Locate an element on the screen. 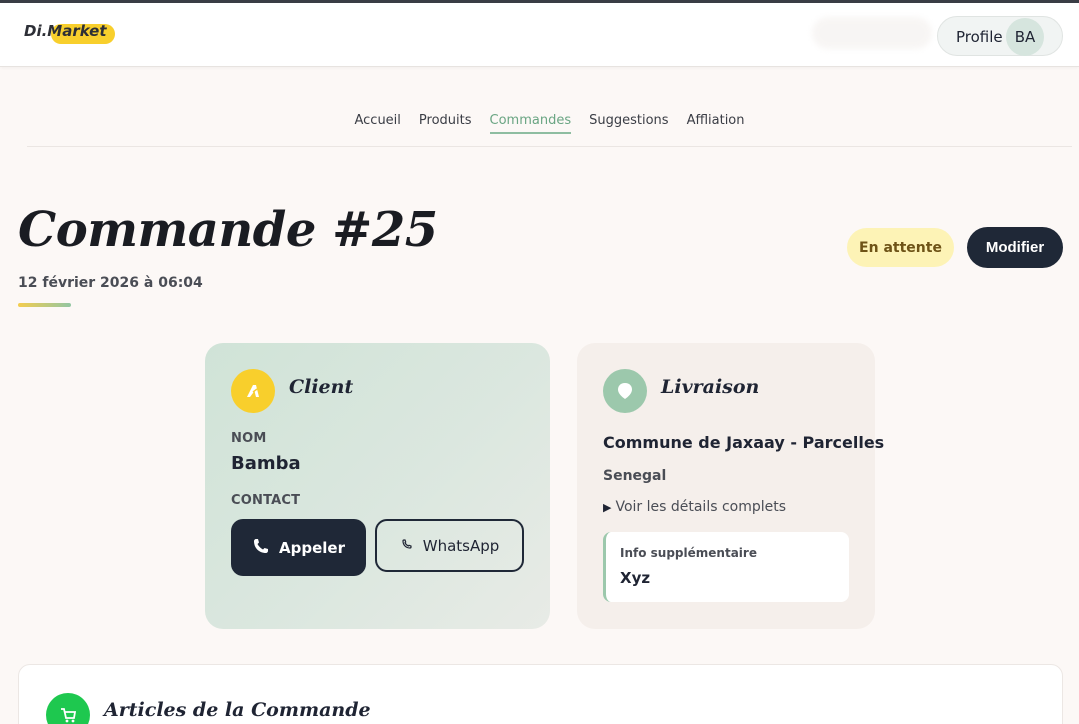 Image resolution: width=1079 pixels, height=724 pixels. delivery-card-title: Livraison is located at coordinates (710, 387).